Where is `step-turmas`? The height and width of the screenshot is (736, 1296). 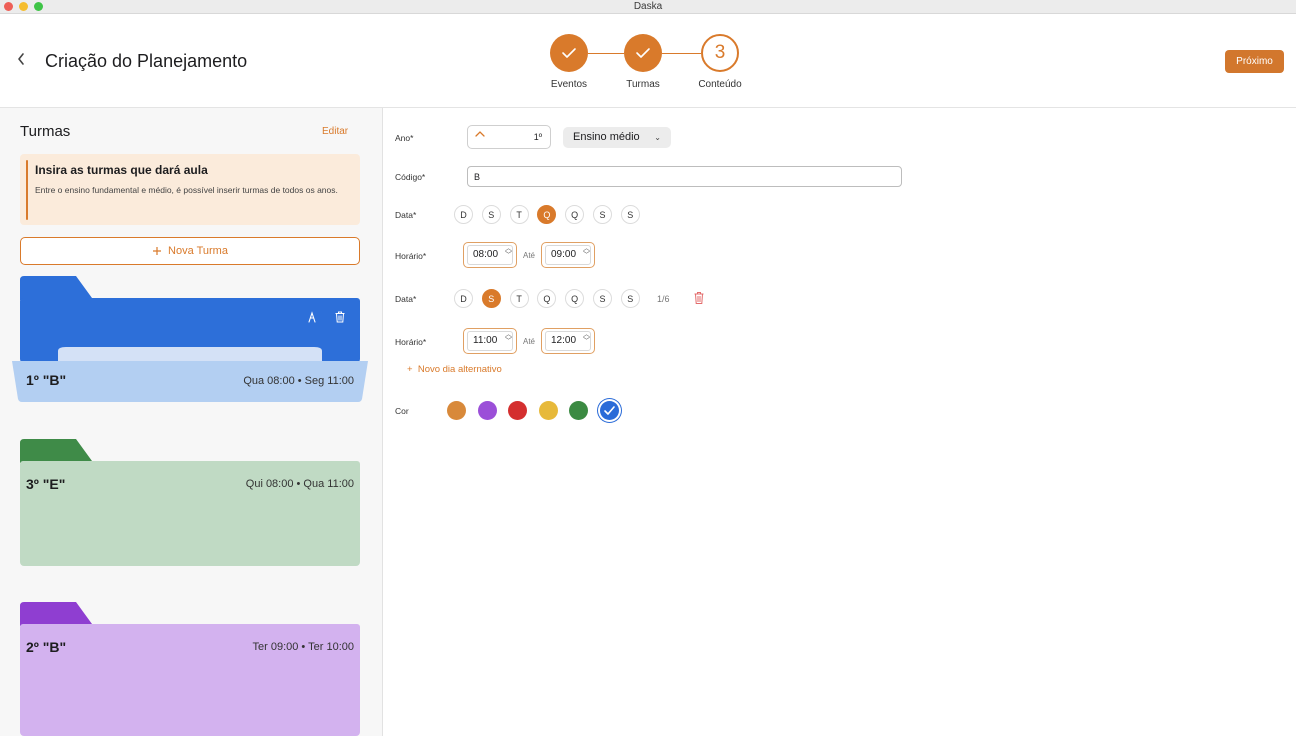 step-turmas is located at coordinates (643, 53).